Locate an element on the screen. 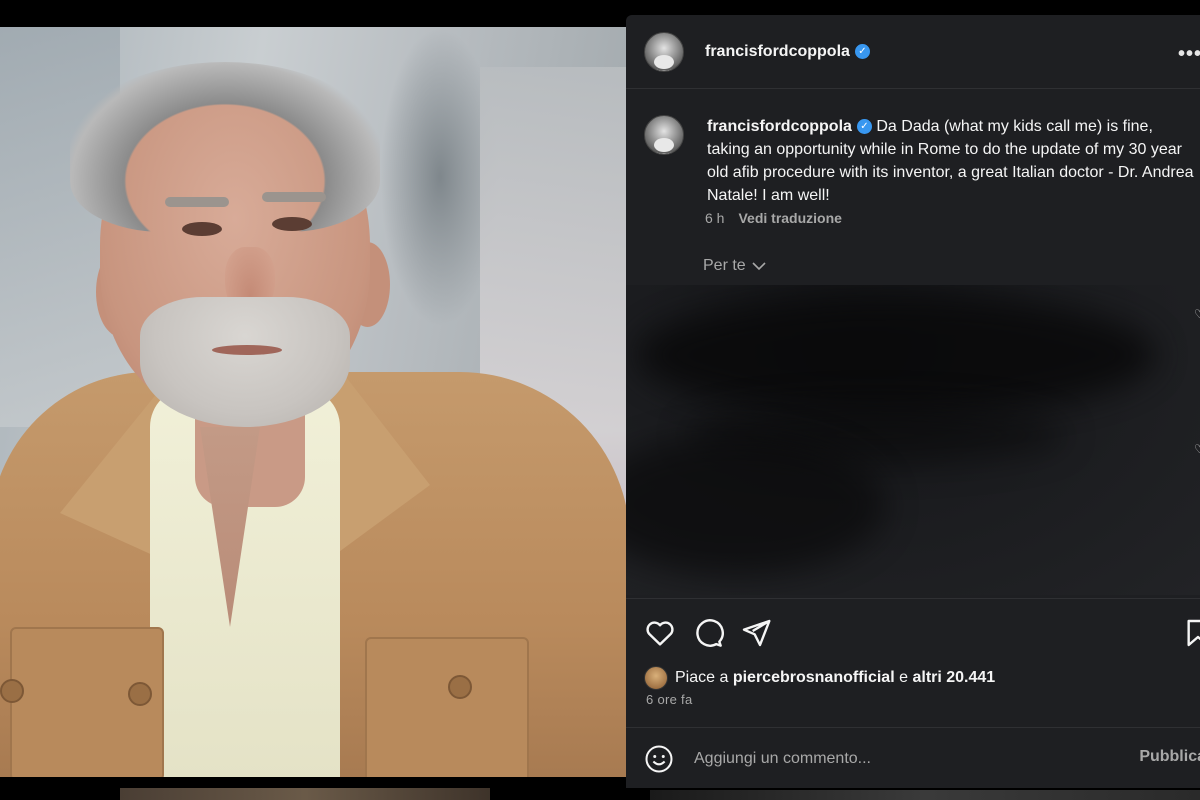 This screenshot has width=1200, height=800. comment-input is located at coordinates (904, 758).